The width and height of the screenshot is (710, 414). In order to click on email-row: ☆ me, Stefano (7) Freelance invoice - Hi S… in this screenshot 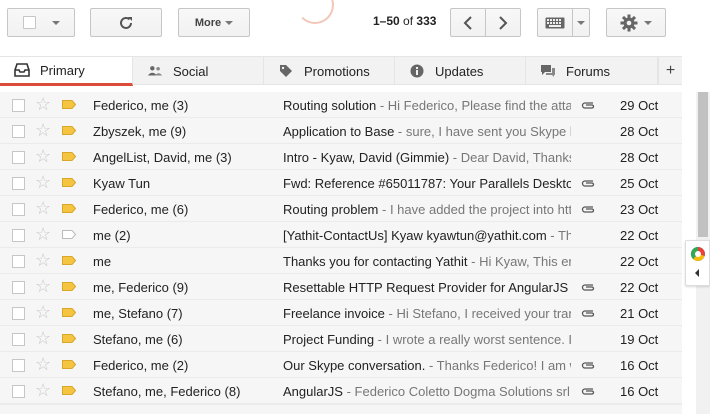, I will do `click(341, 313)`.